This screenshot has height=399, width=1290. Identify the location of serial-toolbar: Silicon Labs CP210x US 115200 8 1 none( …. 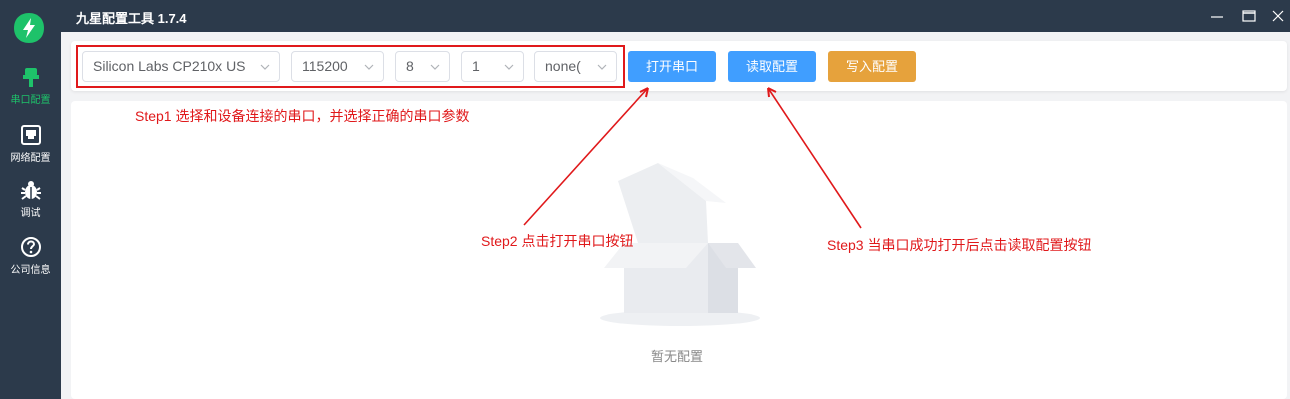
(679, 66).